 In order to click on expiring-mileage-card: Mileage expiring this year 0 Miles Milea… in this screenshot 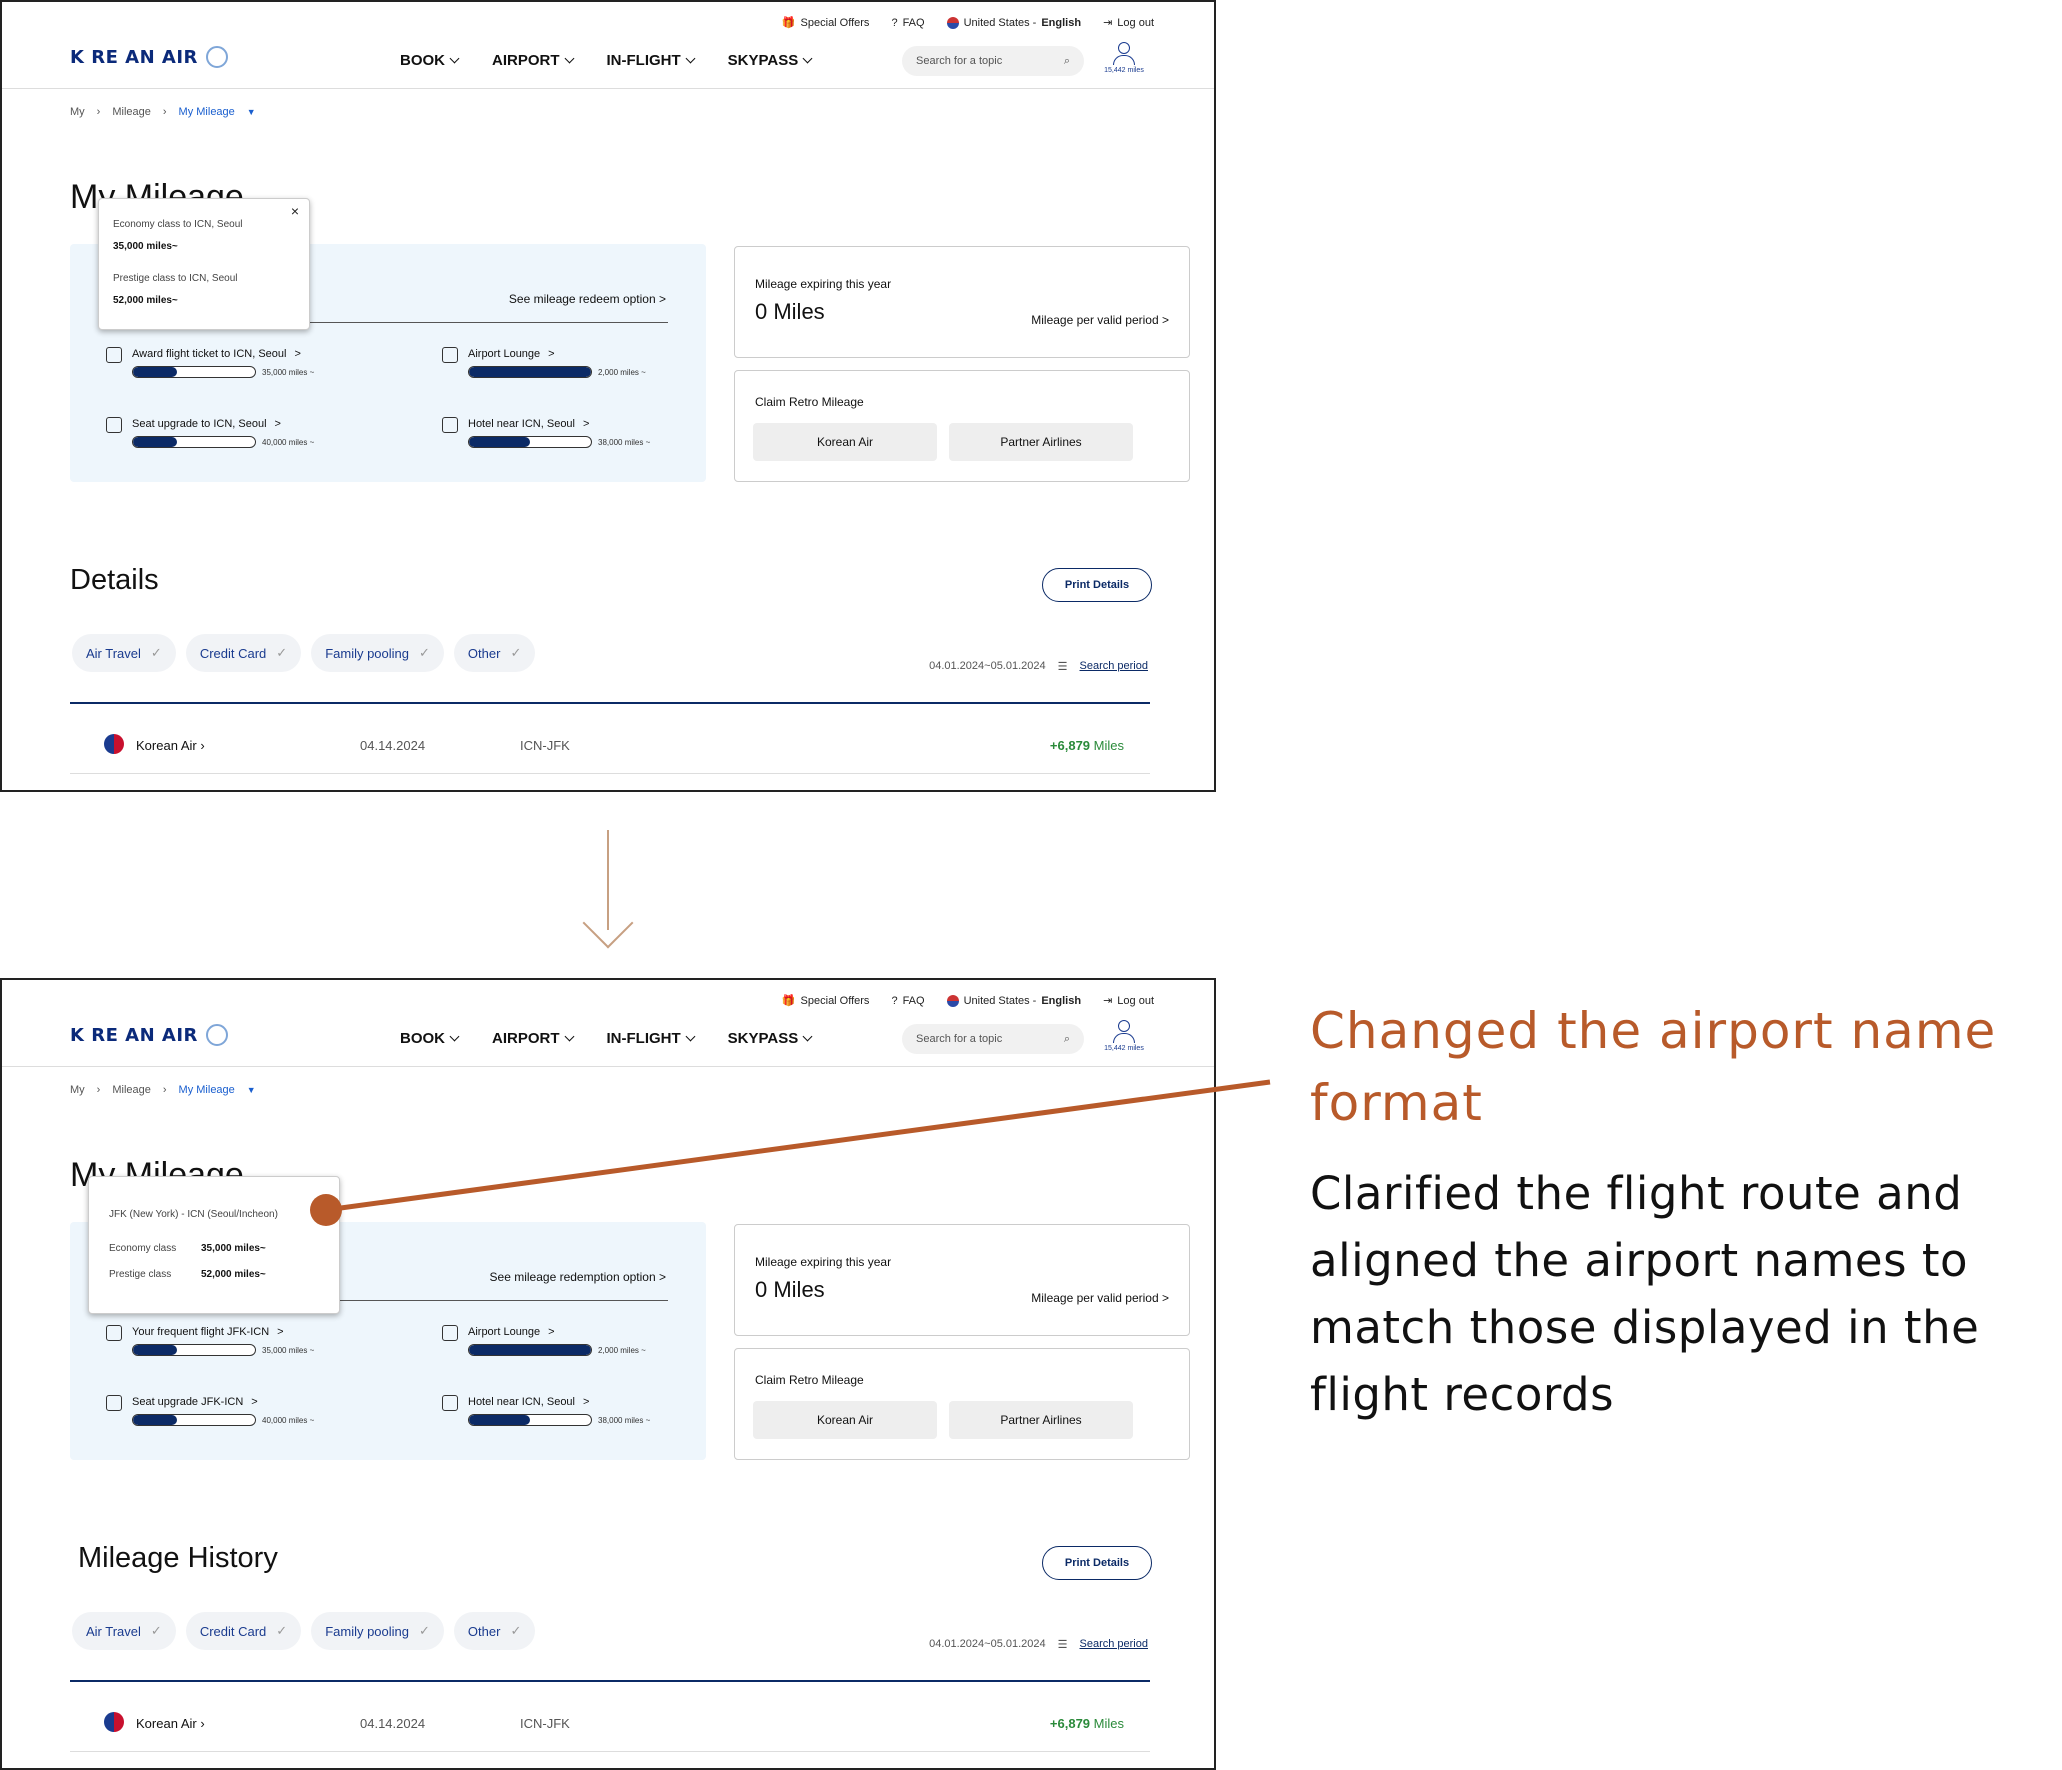, I will do `click(962, 1280)`.